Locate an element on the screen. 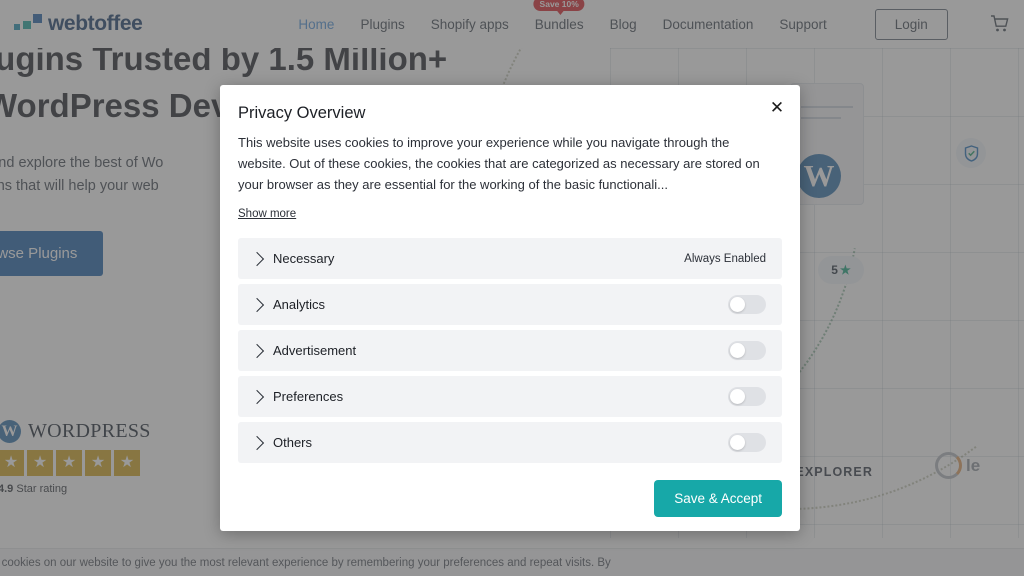 The width and height of the screenshot is (1024, 576). preferences-toggle is located at coordinates (747, 397).